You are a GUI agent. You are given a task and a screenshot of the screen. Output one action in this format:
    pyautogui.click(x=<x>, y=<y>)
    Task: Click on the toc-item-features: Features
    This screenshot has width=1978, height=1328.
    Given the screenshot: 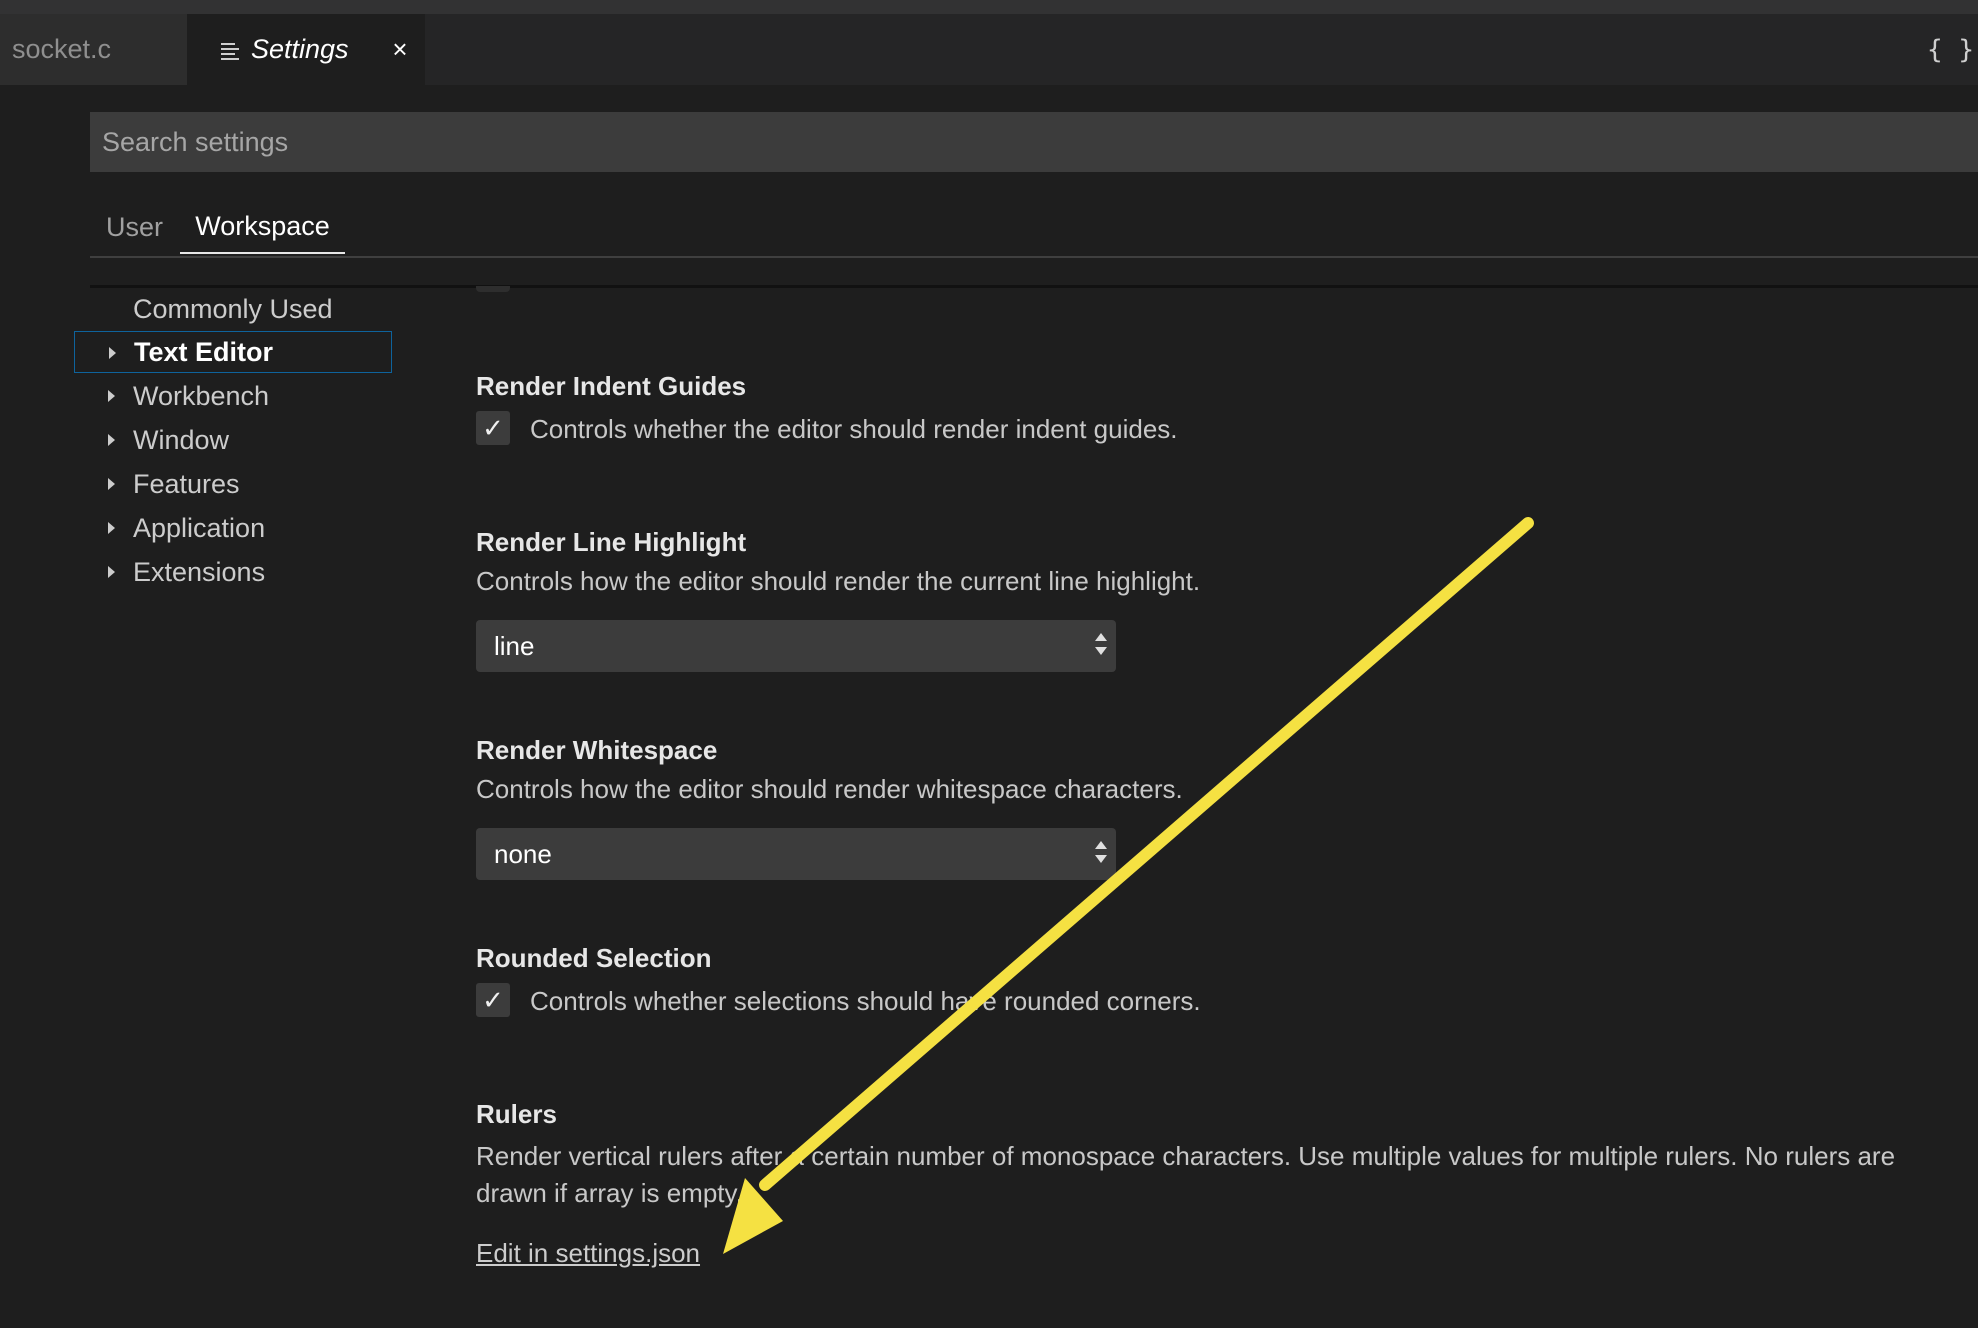 What is the action you would take?
    pyautogui.click(x=233, y=484)
    